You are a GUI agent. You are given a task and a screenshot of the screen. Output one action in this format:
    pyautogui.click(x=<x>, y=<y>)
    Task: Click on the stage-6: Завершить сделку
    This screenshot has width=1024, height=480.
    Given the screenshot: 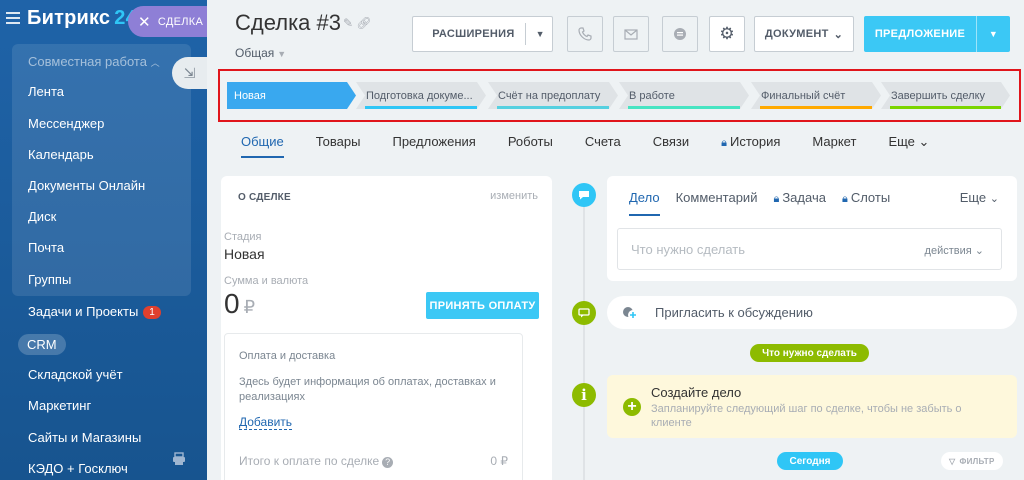 What is the action you would take?
    pyautogui.click(x=945, y=95)
    